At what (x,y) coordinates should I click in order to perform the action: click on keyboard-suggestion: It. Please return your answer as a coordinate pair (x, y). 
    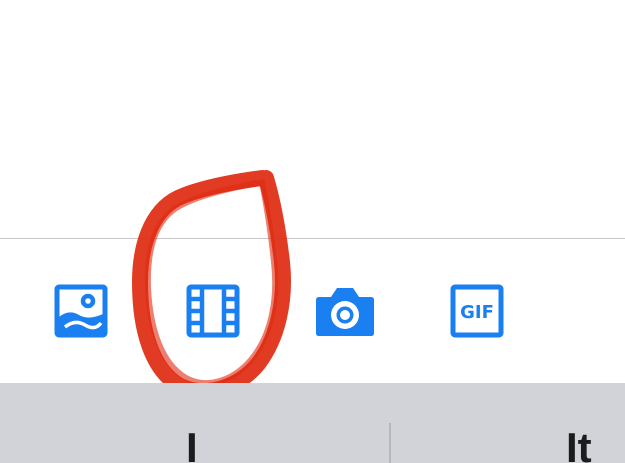
    Looking at the image, I should click on (579, 445).